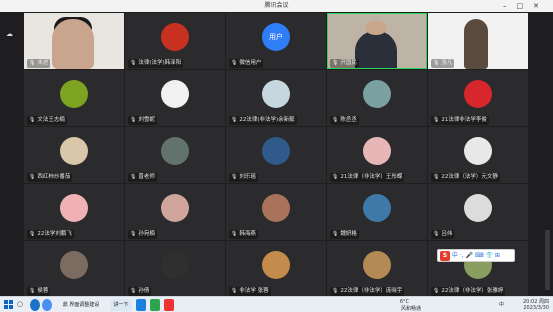 The height and width of the screenshot is (312, 553). I want to click on participant-tile: 🎙 22法律（非法学）庞晓宇, so click(377, 269).